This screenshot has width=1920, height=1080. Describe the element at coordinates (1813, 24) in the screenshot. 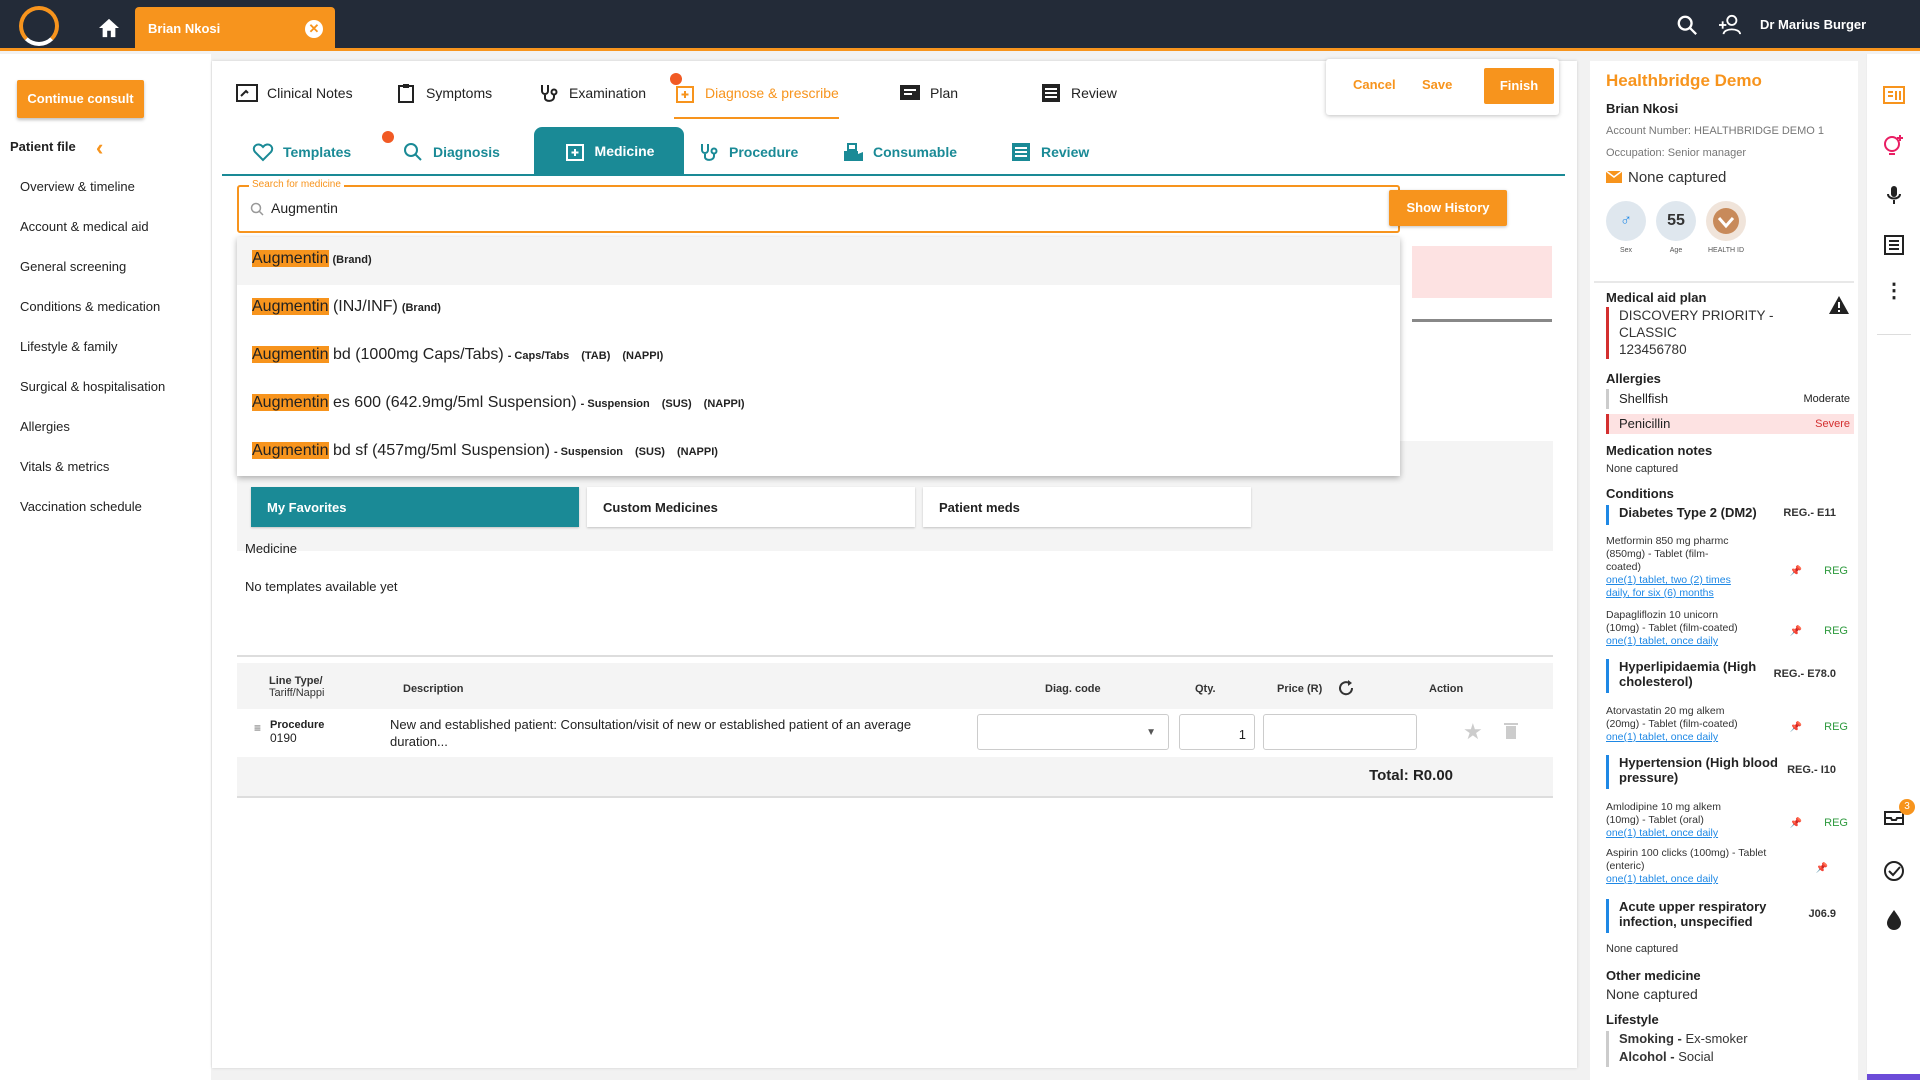

I see `user-name: Dr Marius Burger` at that location.